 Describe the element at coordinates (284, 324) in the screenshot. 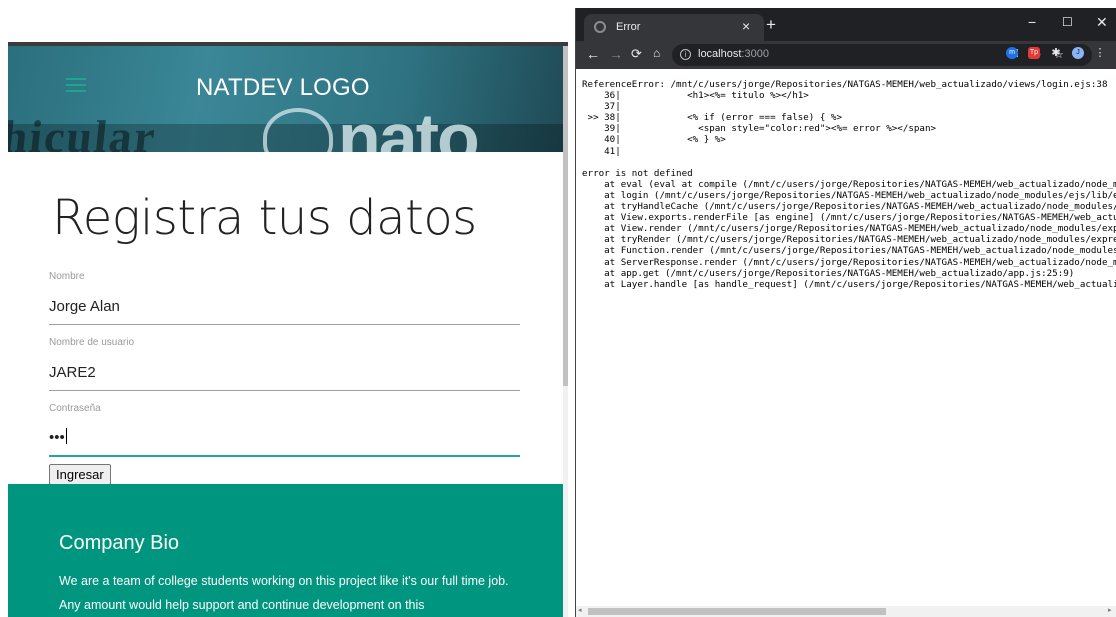

I see `nombre-underline` at that location.